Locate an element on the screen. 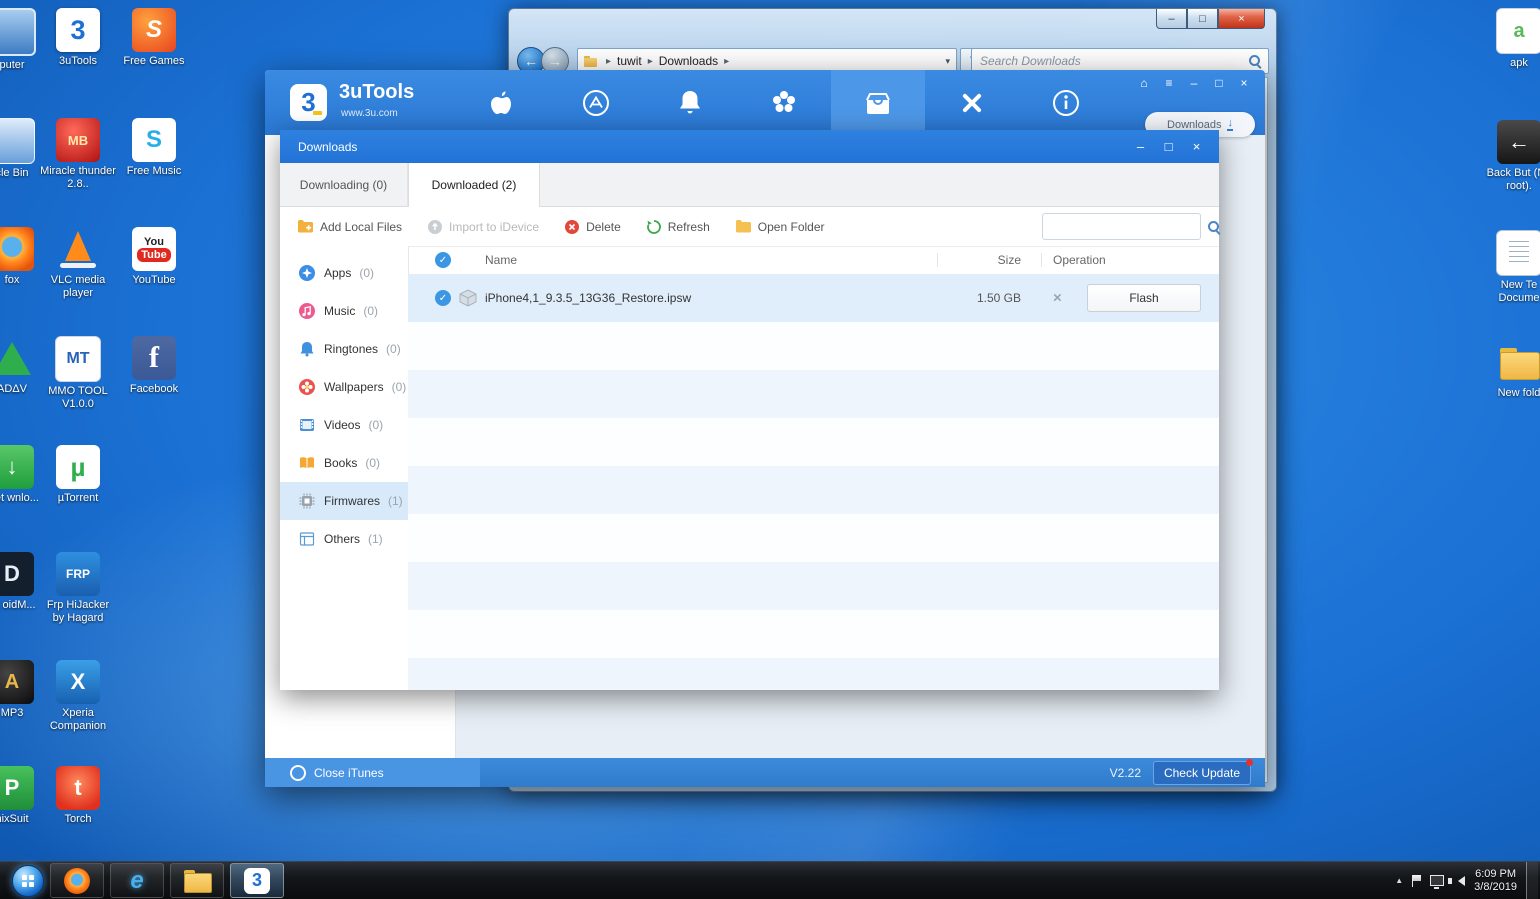 The width and height of the screenshot is (1540, 899). action-center-icon is located at coordinates (1417, 880).